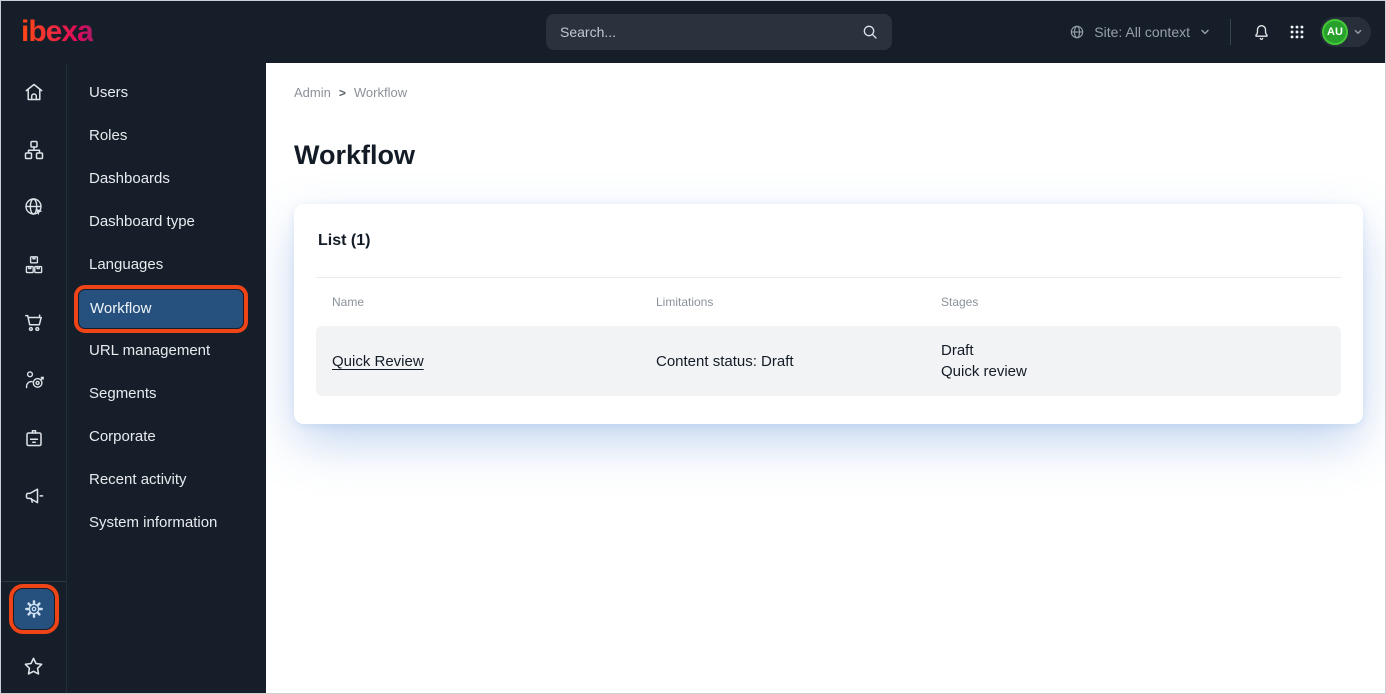 Image resolution: width=1386 pixels, height=694 pixels. I want to click on rail-products-button, so click(33, 265).